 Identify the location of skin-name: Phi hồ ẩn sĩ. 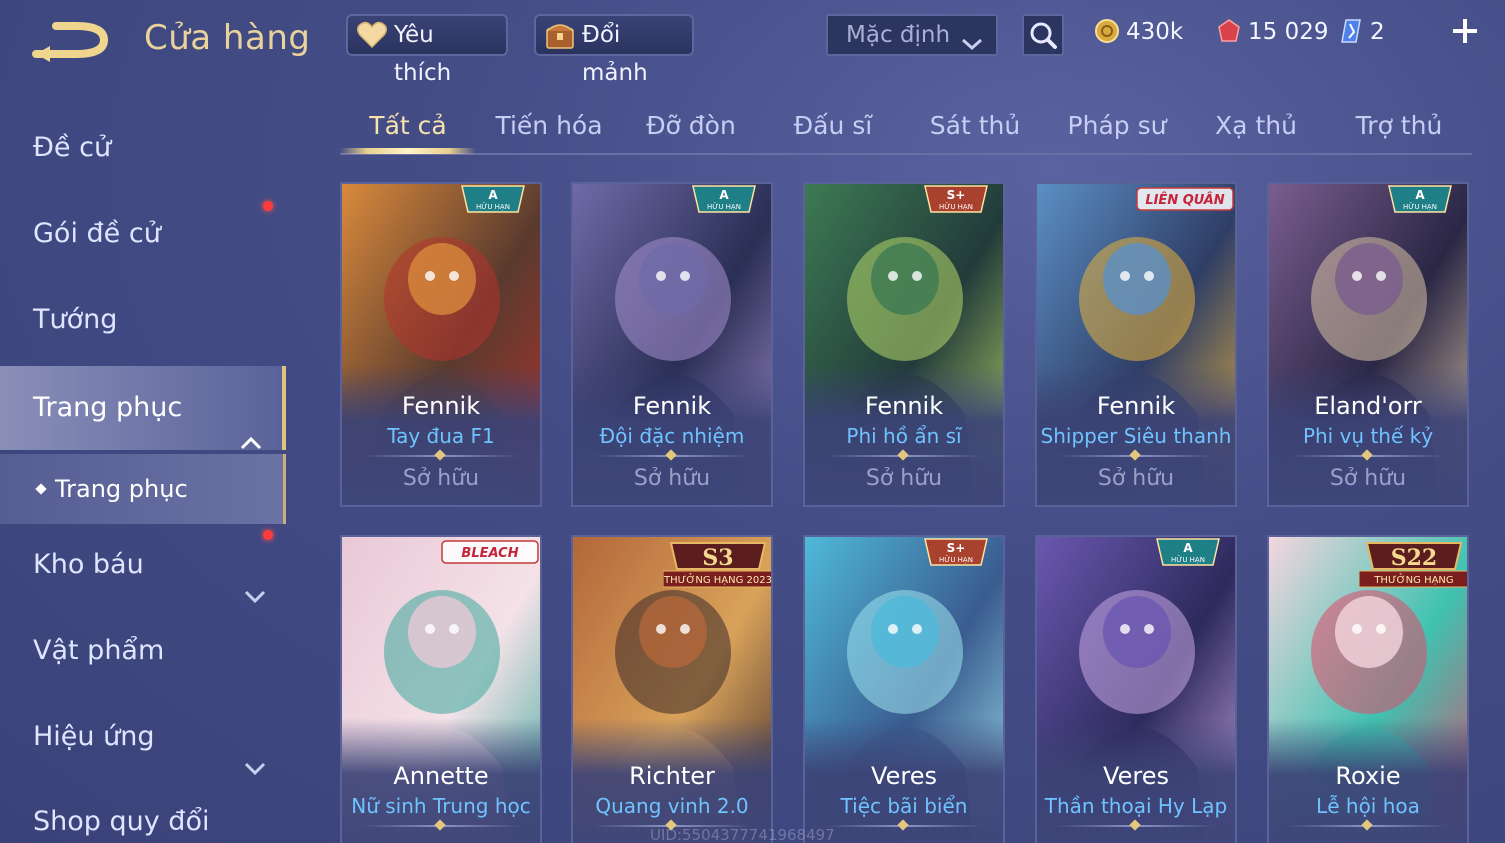
(904, 436).